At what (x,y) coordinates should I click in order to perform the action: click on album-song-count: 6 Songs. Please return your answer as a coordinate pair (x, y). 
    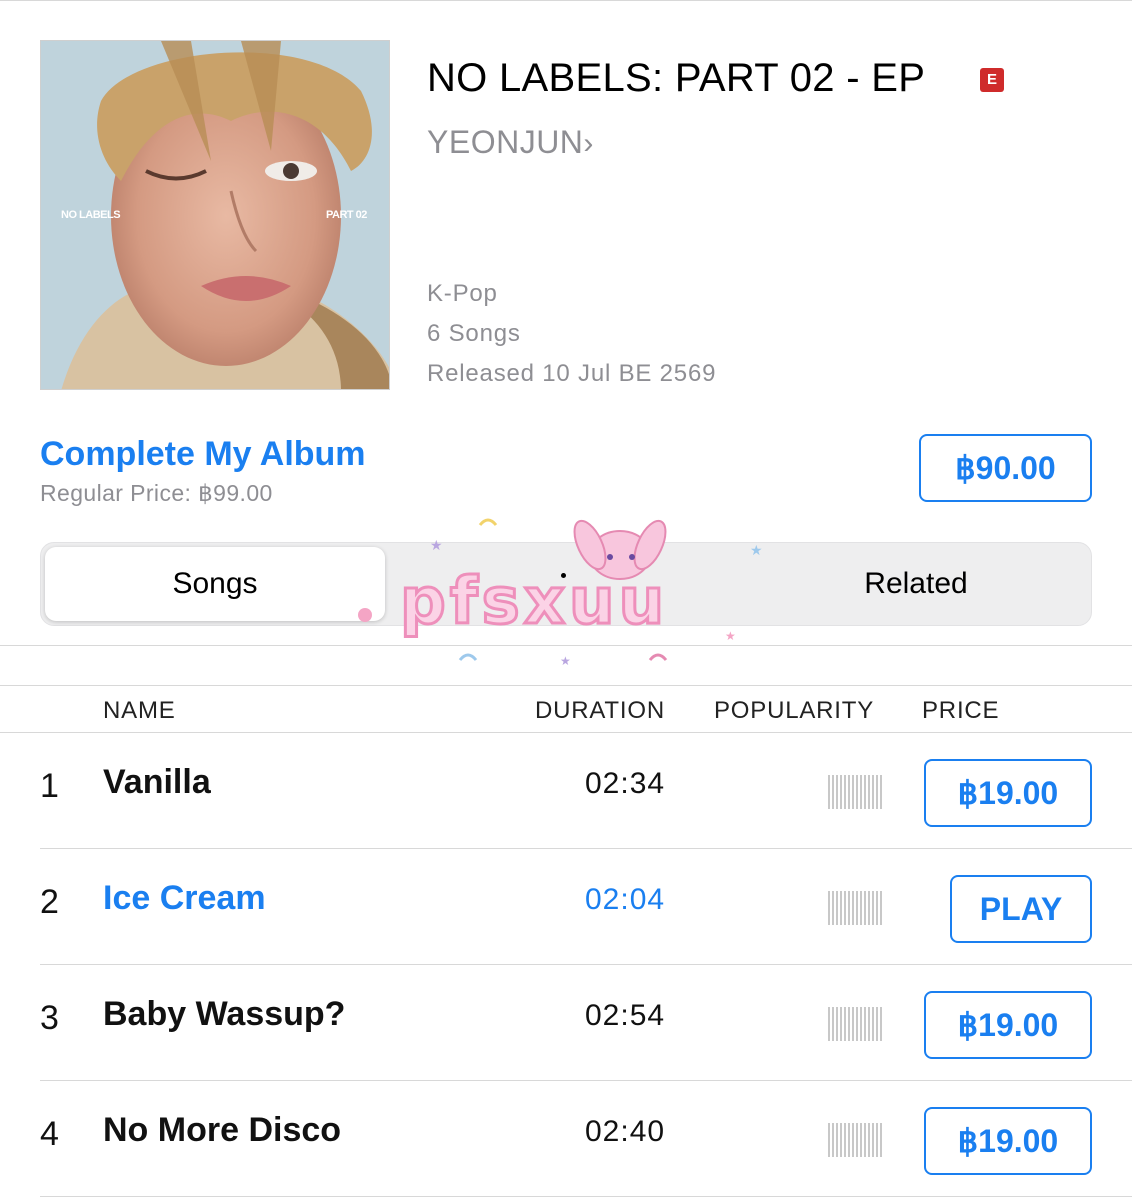
    Looking at the image, I should click on (474, 333).